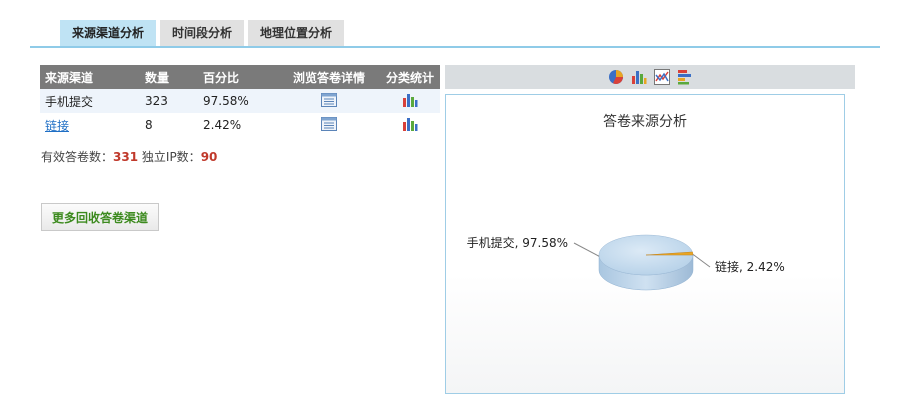 This screenshot has width=910, height=401. I want to click on table-row: 链接 8 2.42%, so click(240, 125).